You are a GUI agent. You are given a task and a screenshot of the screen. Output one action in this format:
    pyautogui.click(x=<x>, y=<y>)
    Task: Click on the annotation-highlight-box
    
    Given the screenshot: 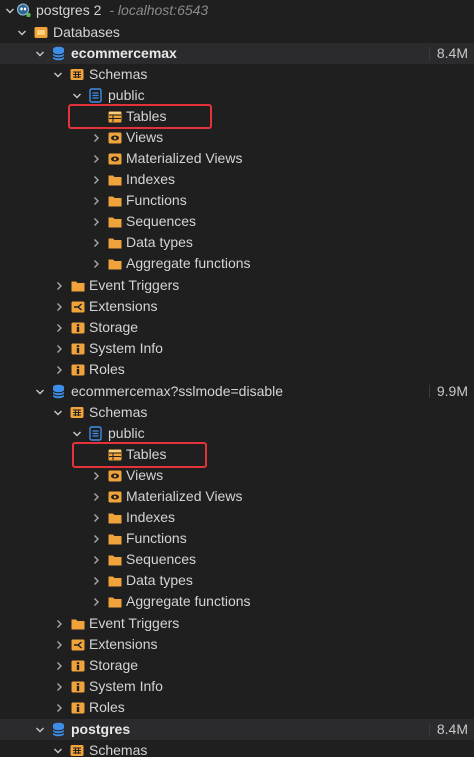 What is the action you would take?
    pyautogui.click(x=140, y=116)
    